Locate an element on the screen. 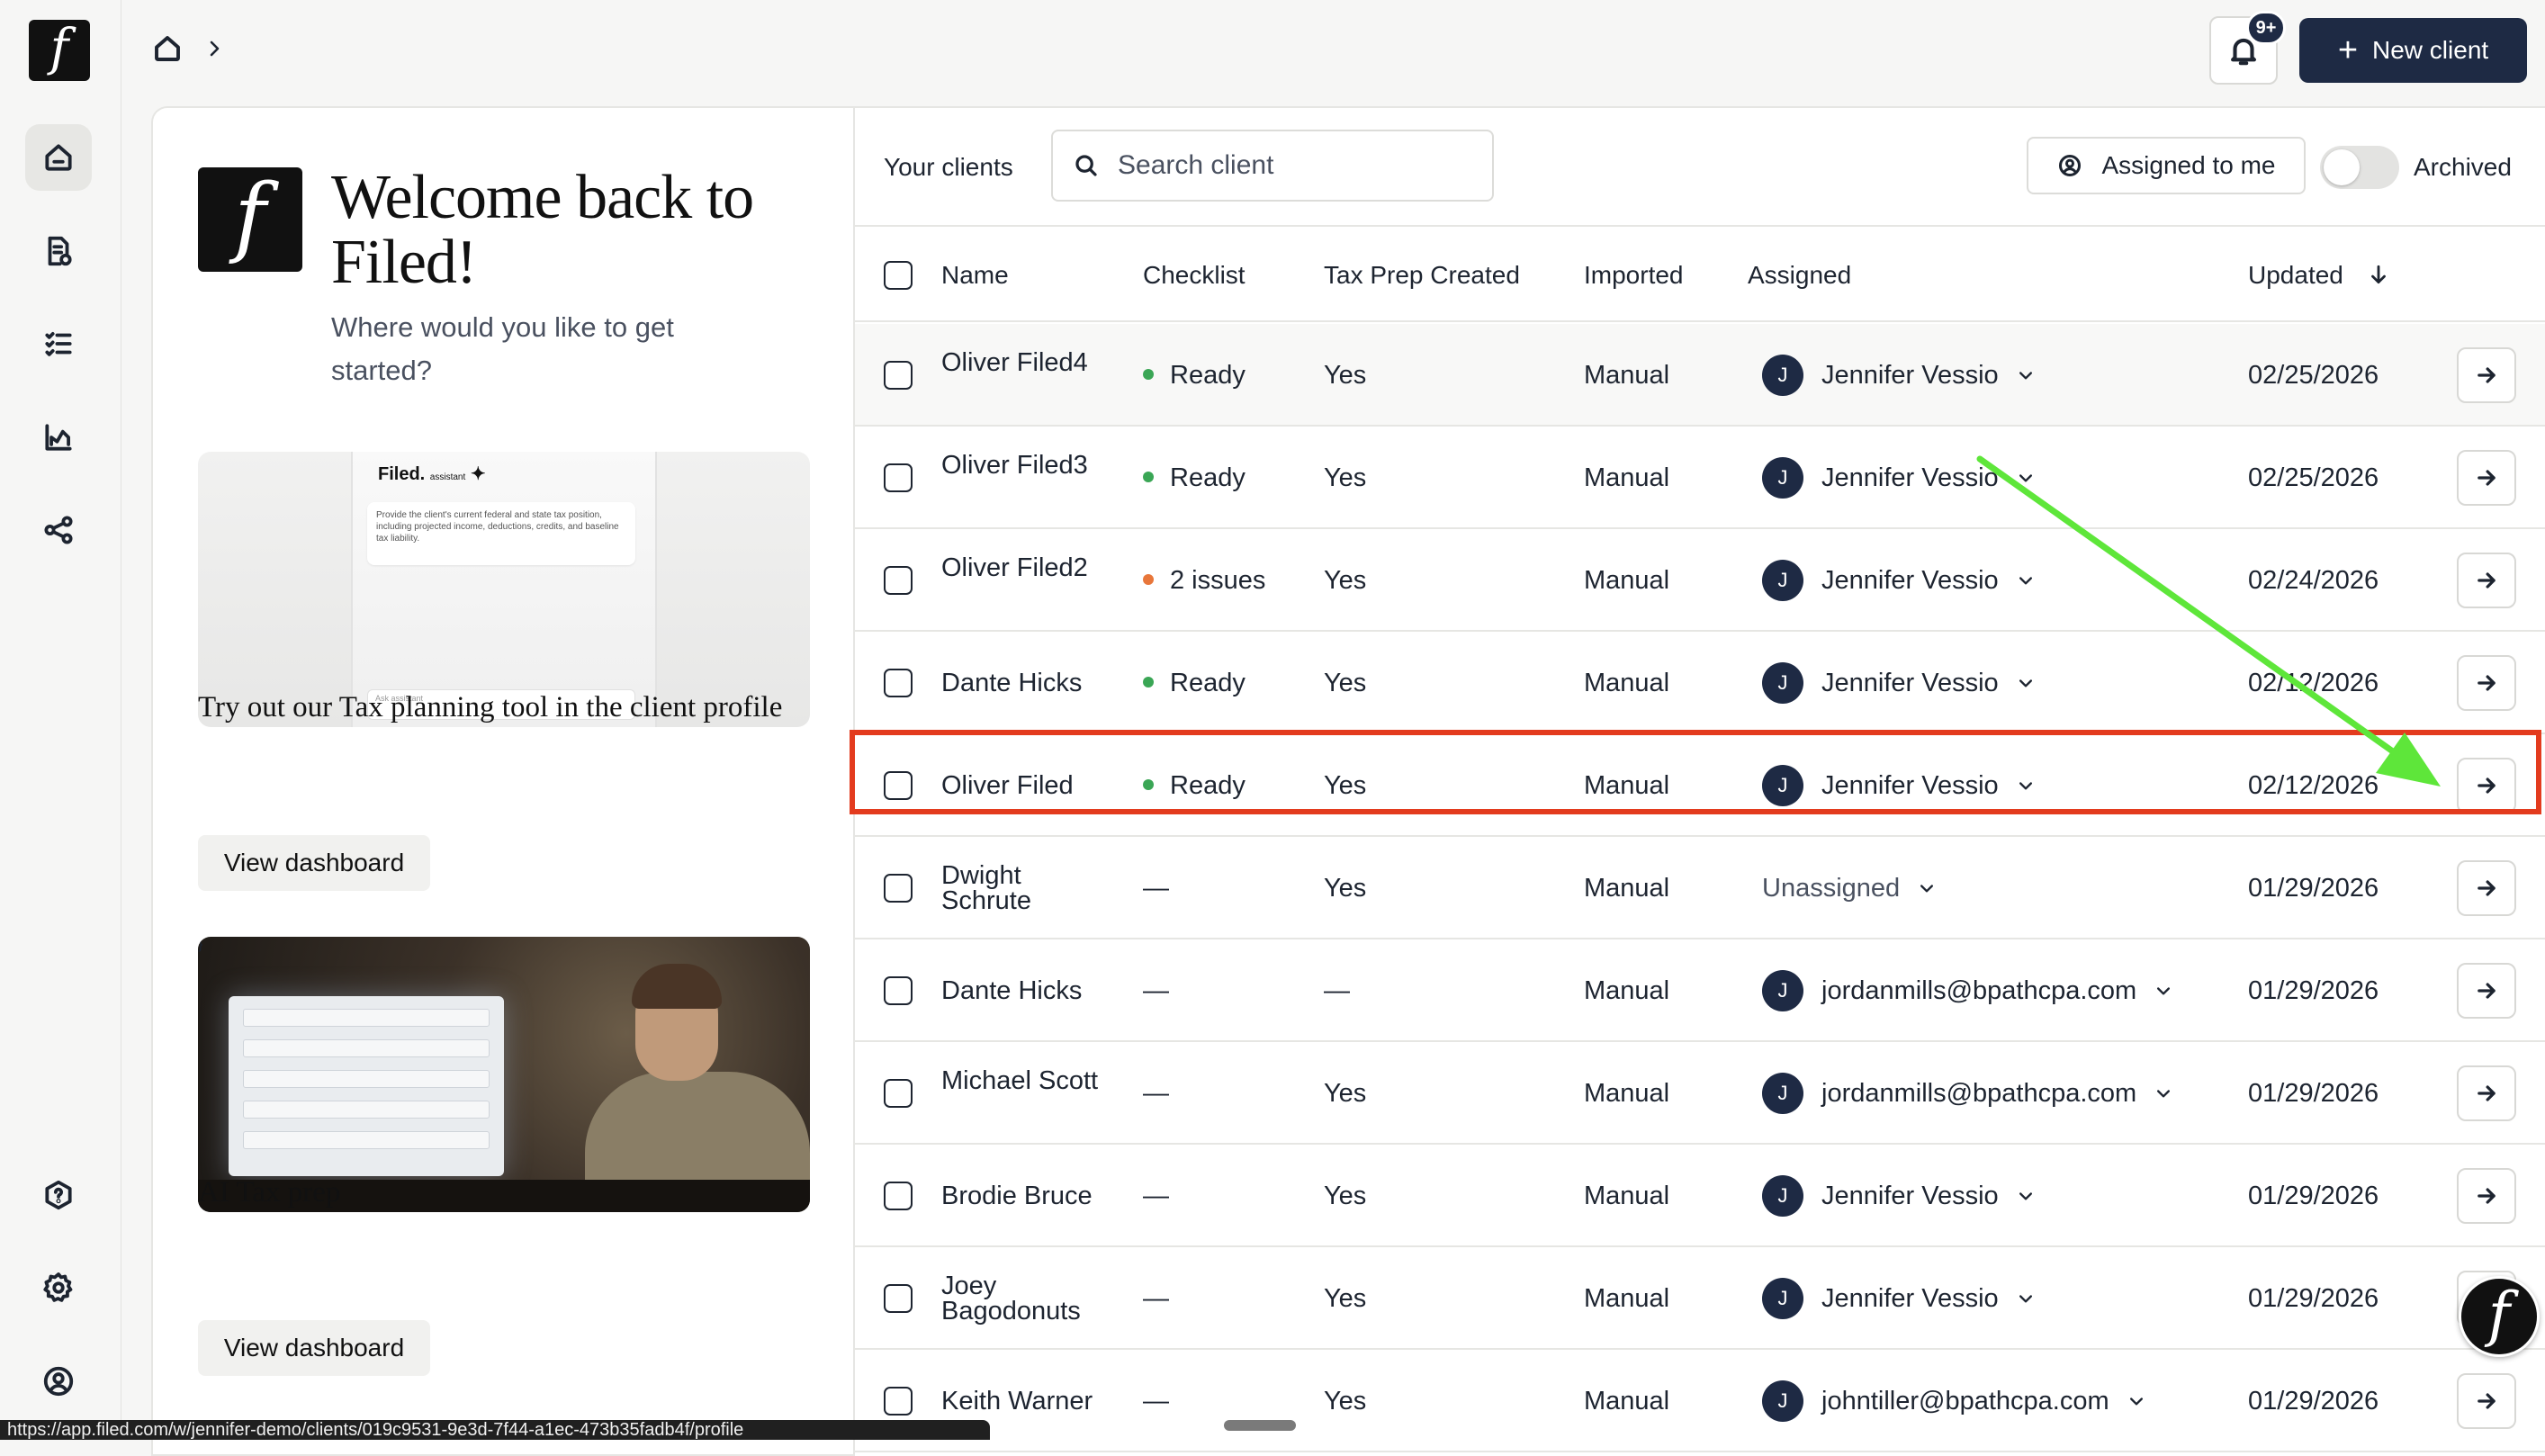 Image resolution: width=2545 pixels, height=1456 pixels. account-icon is located at coordinates (58, 1381).